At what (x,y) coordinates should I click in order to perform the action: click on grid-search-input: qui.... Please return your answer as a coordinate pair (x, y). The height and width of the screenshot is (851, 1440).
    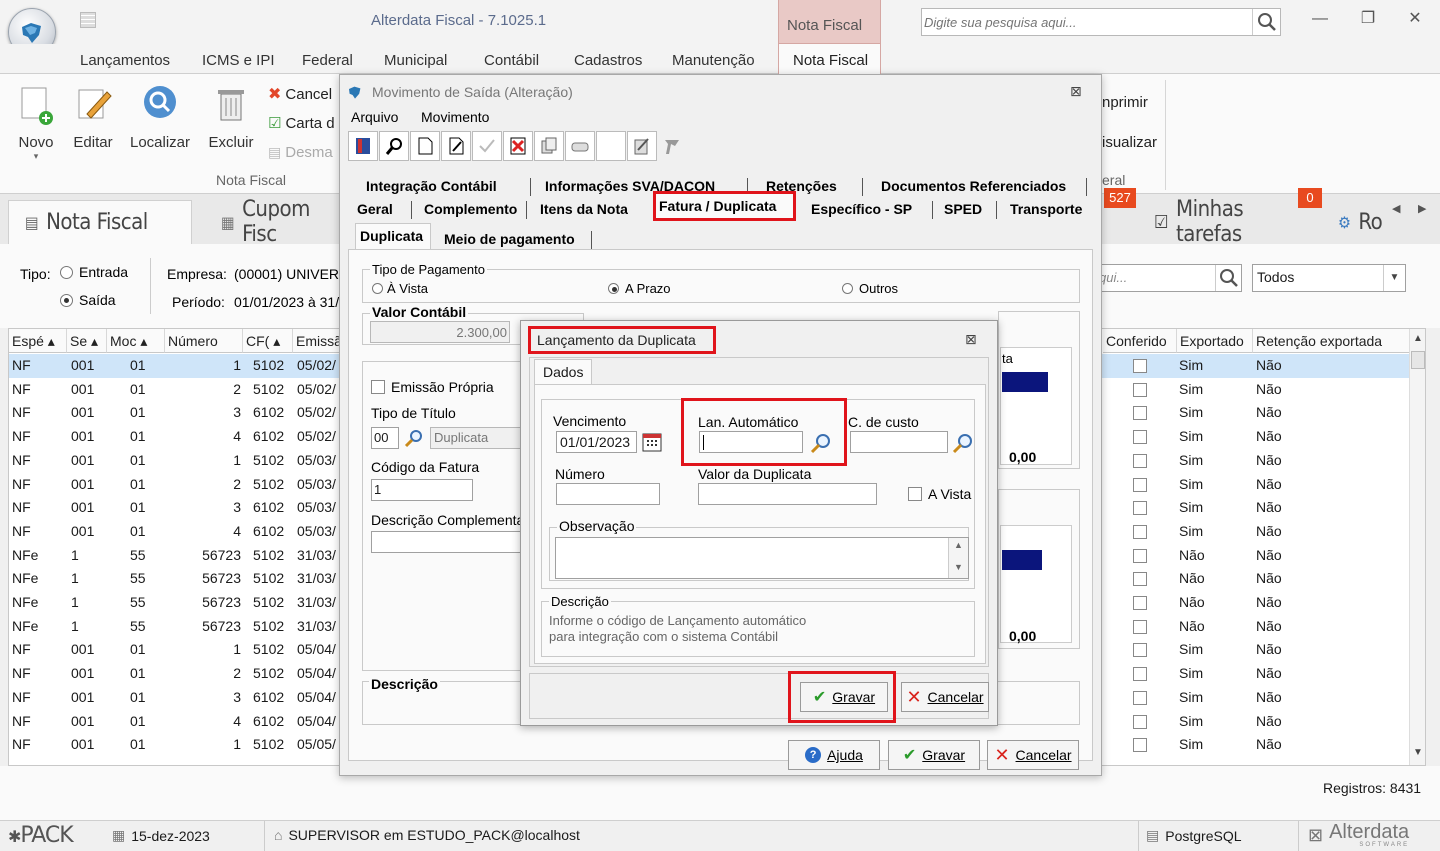
    Looking at the image, I should click on (1169, 278).